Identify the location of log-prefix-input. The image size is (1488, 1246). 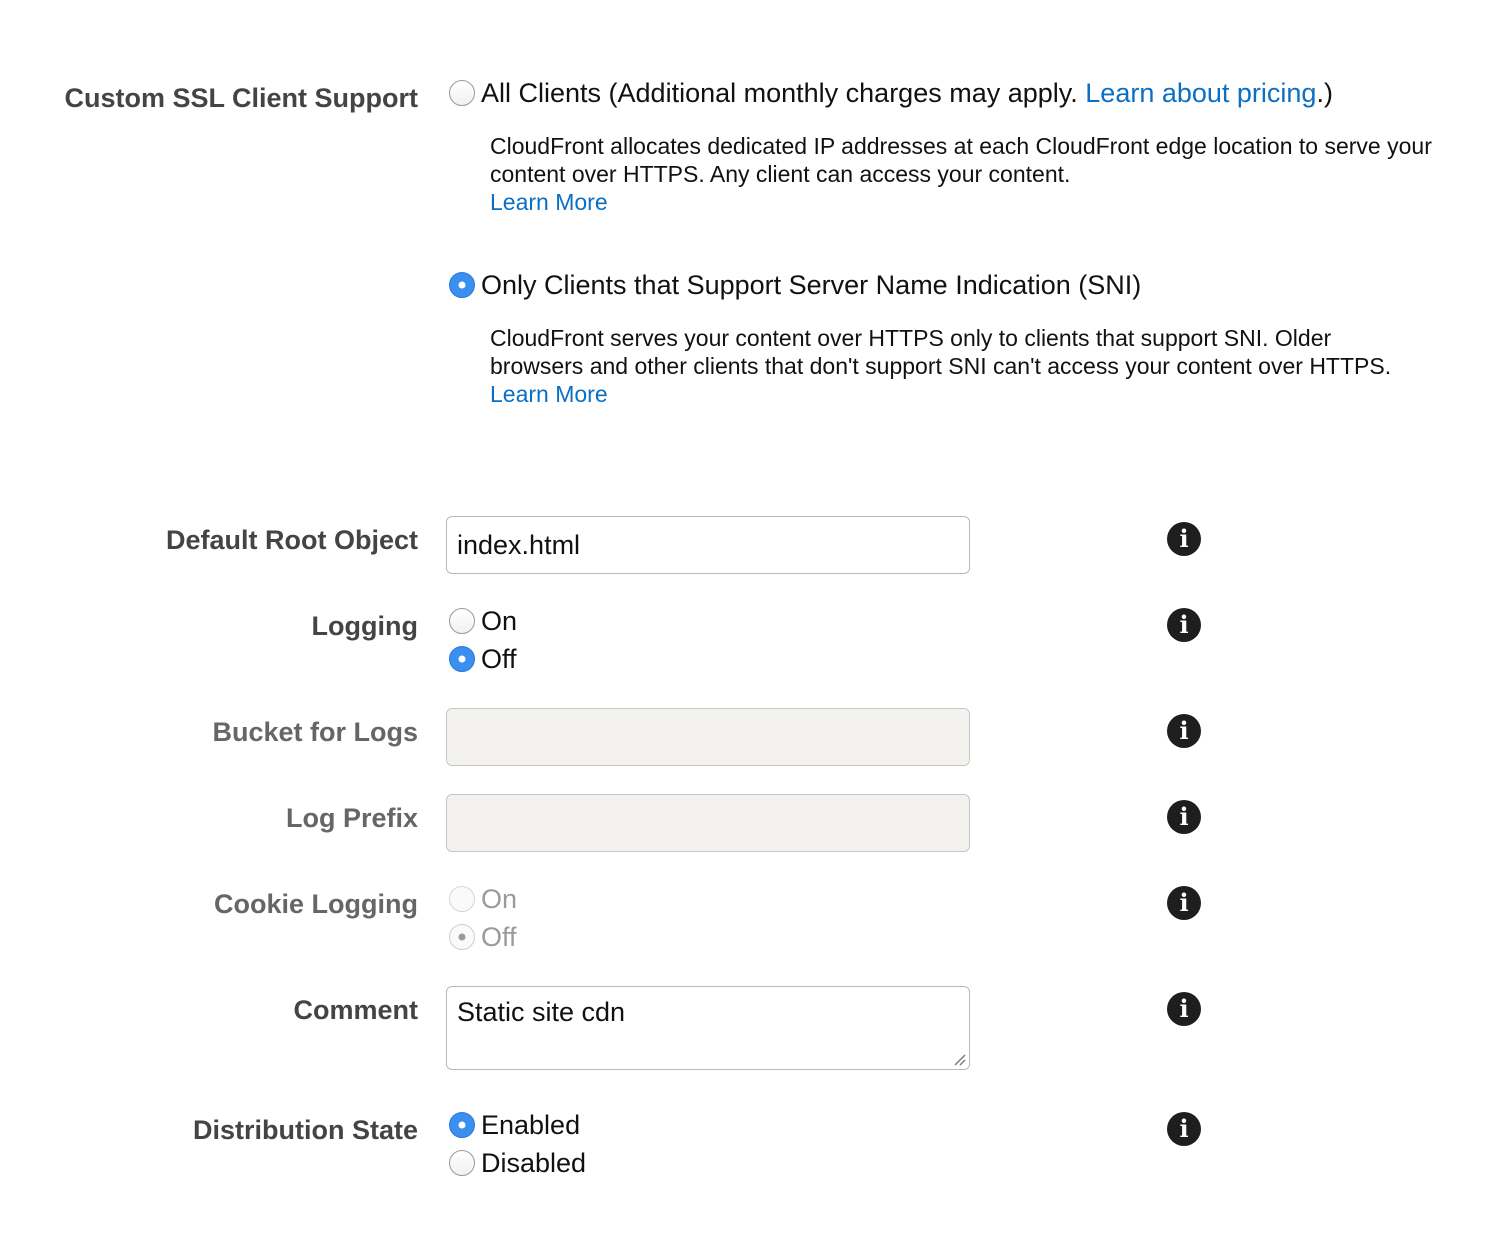
(708, 823).